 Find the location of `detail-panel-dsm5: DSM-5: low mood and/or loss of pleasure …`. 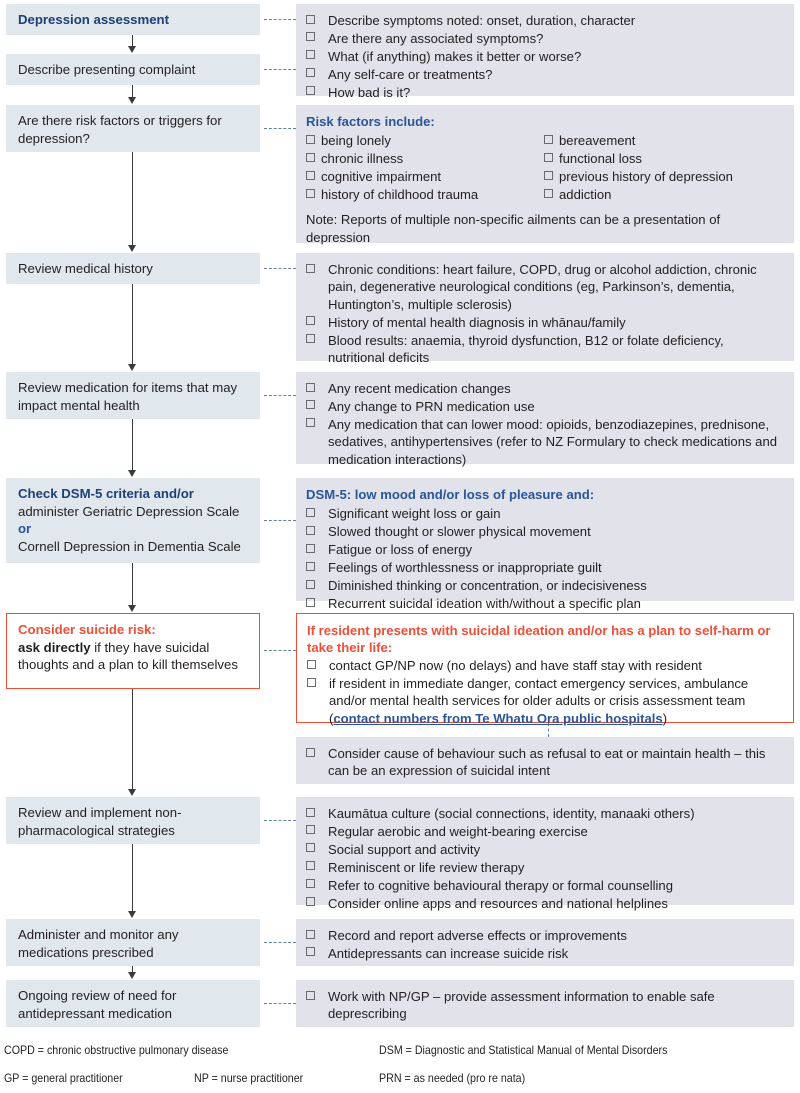

detail-panel-dsm5: DSM-5: low mood and/or loss of pleasure … is located at coordinates (545, 544).